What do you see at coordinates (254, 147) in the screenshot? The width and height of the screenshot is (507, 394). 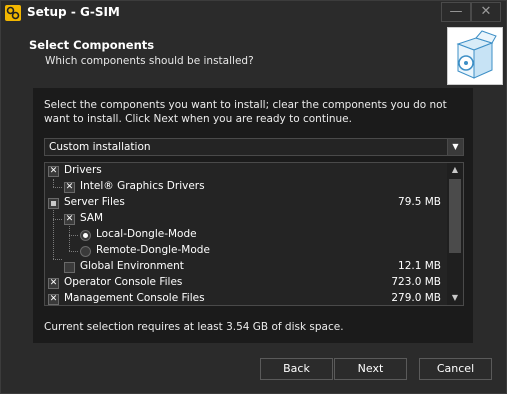 I see `setup-type-dropdown: Custom installation ▼` at bounding box center [254, 147].